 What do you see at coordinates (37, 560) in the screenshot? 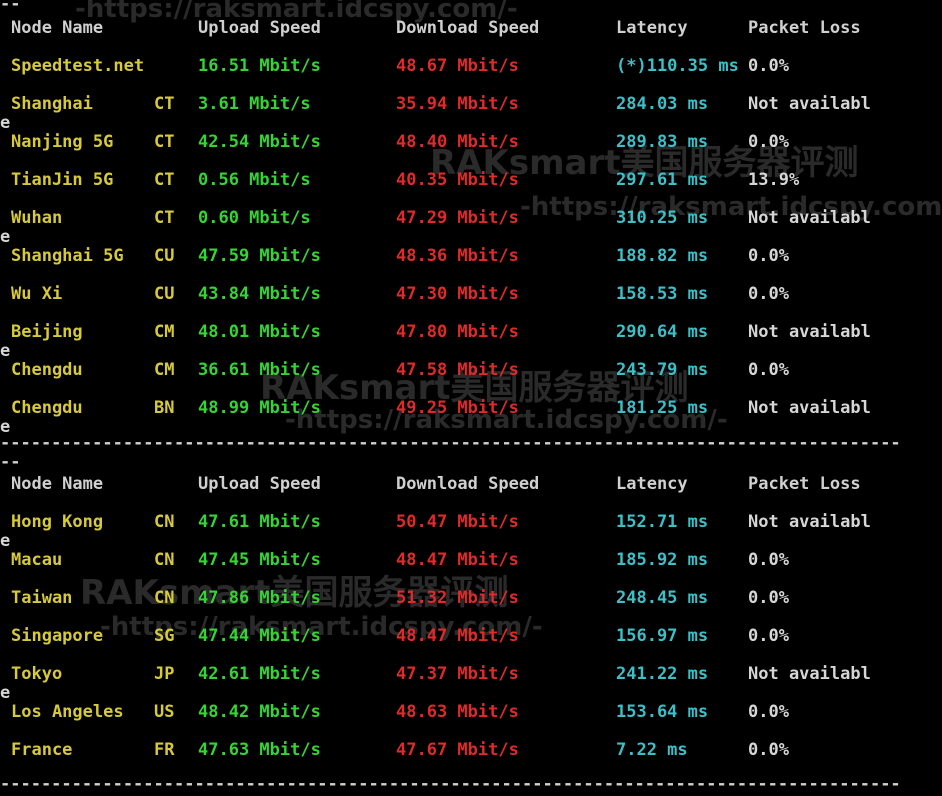
I see `node-name: Macau` at bounding box center [37, 560].